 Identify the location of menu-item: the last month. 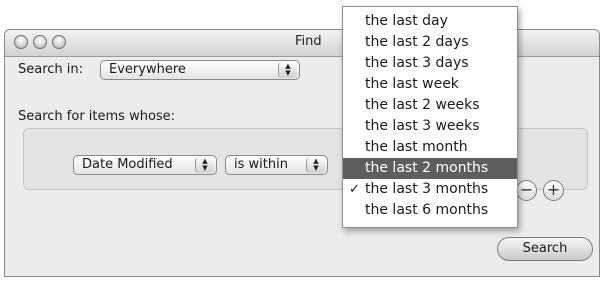
(430, 147).